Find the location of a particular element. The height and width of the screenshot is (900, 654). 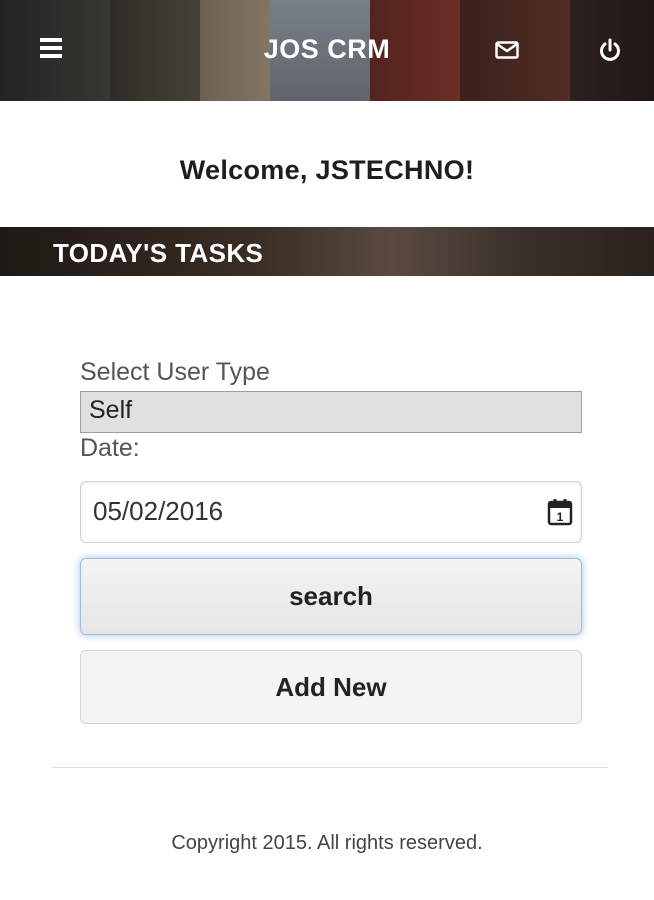

section-header: TODAY'S TASKS is located at coordinates (327, 251).